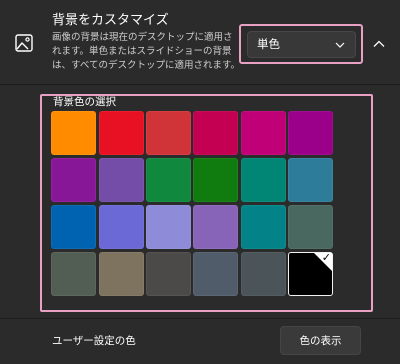  I want to click on background-type-dropdown: 単色, so click(301, 44).